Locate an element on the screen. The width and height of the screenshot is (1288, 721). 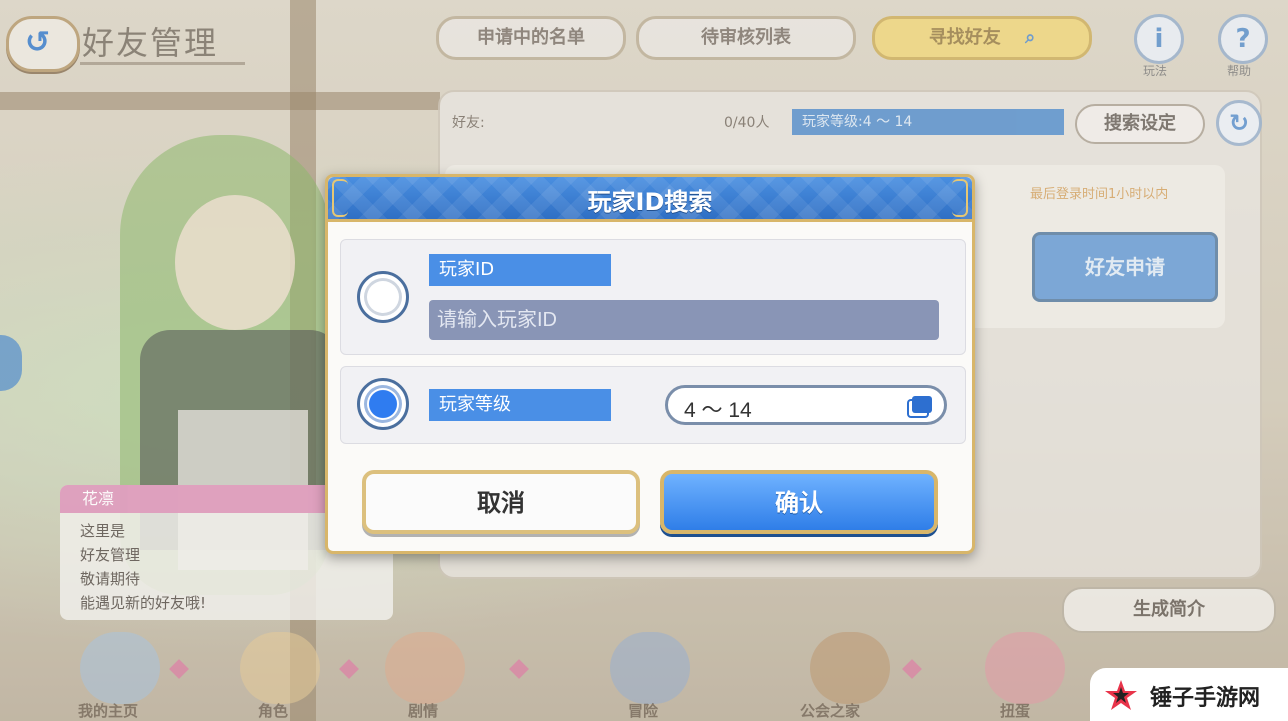
player-level-label: 玩家等级 is located at coordinates (520, 405).